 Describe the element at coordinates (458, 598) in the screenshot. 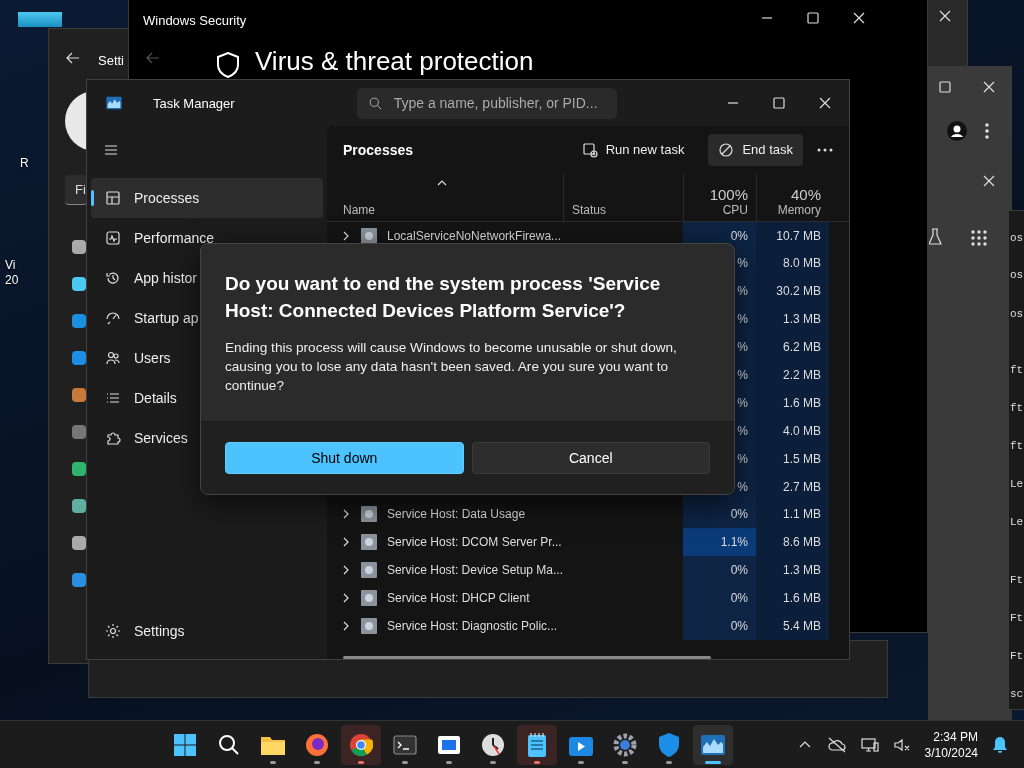

I see `process-name: Service Host: DHCP Client` at that location.